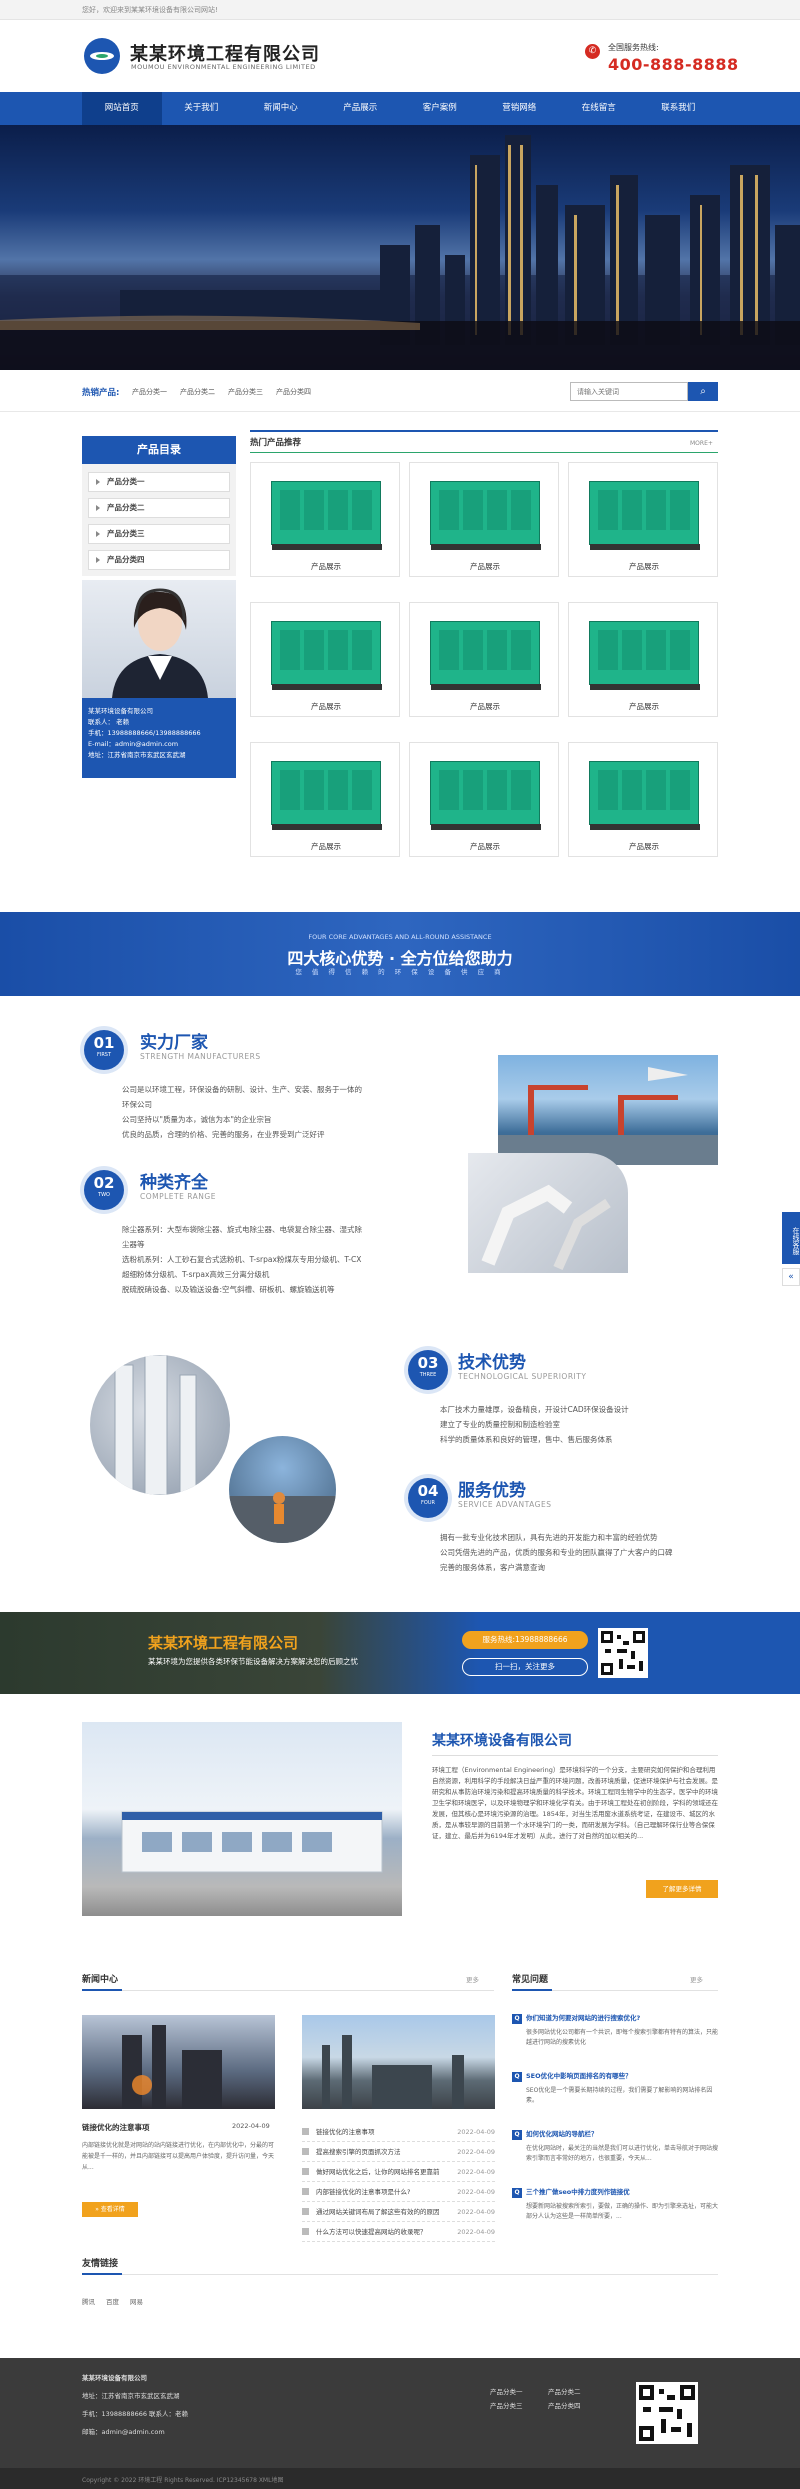 Image resolution: width=800 pixels, height=2489 pixels. What do you see at coordinates (398, 2152) in the screenshot?
I see `news-list-item: 提高搜索引擎的页面抓次方法 2022-04-09` at bounding box center [398, 2152].